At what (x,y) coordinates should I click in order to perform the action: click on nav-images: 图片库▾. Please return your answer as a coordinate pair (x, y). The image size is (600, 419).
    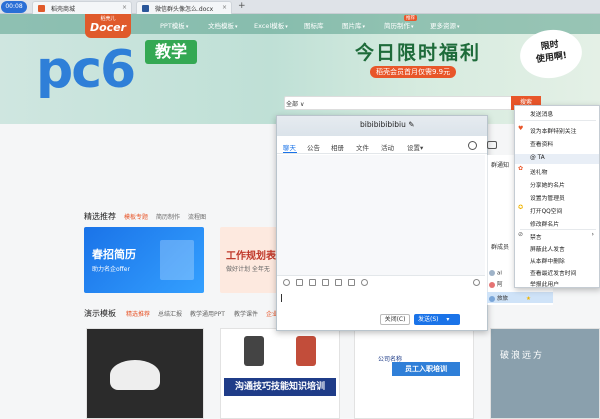
    Looking at the image, I should click on (353, 25).